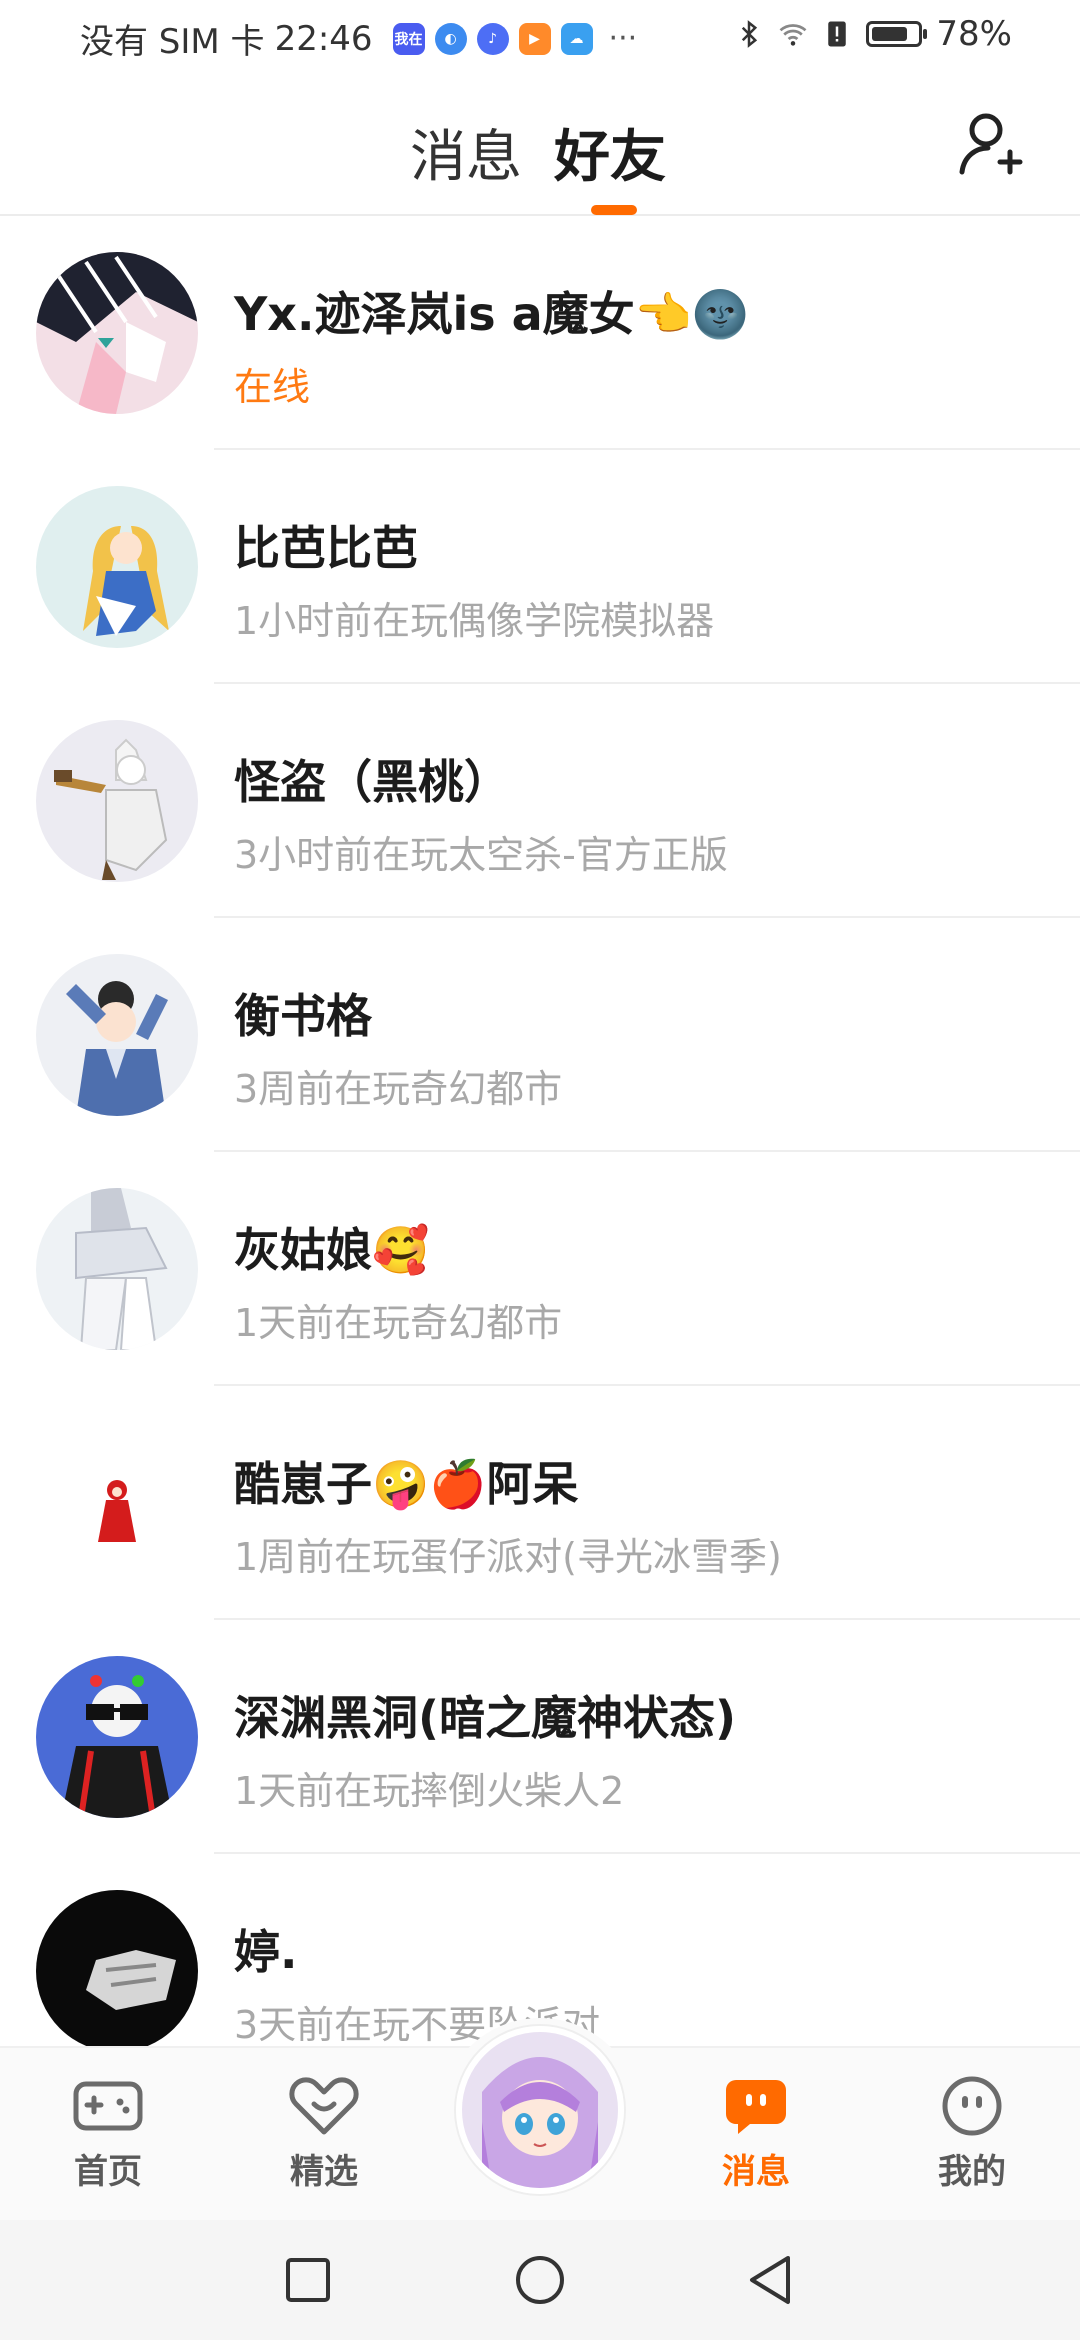 Image resolution: width=1080 pixels, height=2340 pixels. I want to click on nav-featured: 精选, so click(324, 2133).